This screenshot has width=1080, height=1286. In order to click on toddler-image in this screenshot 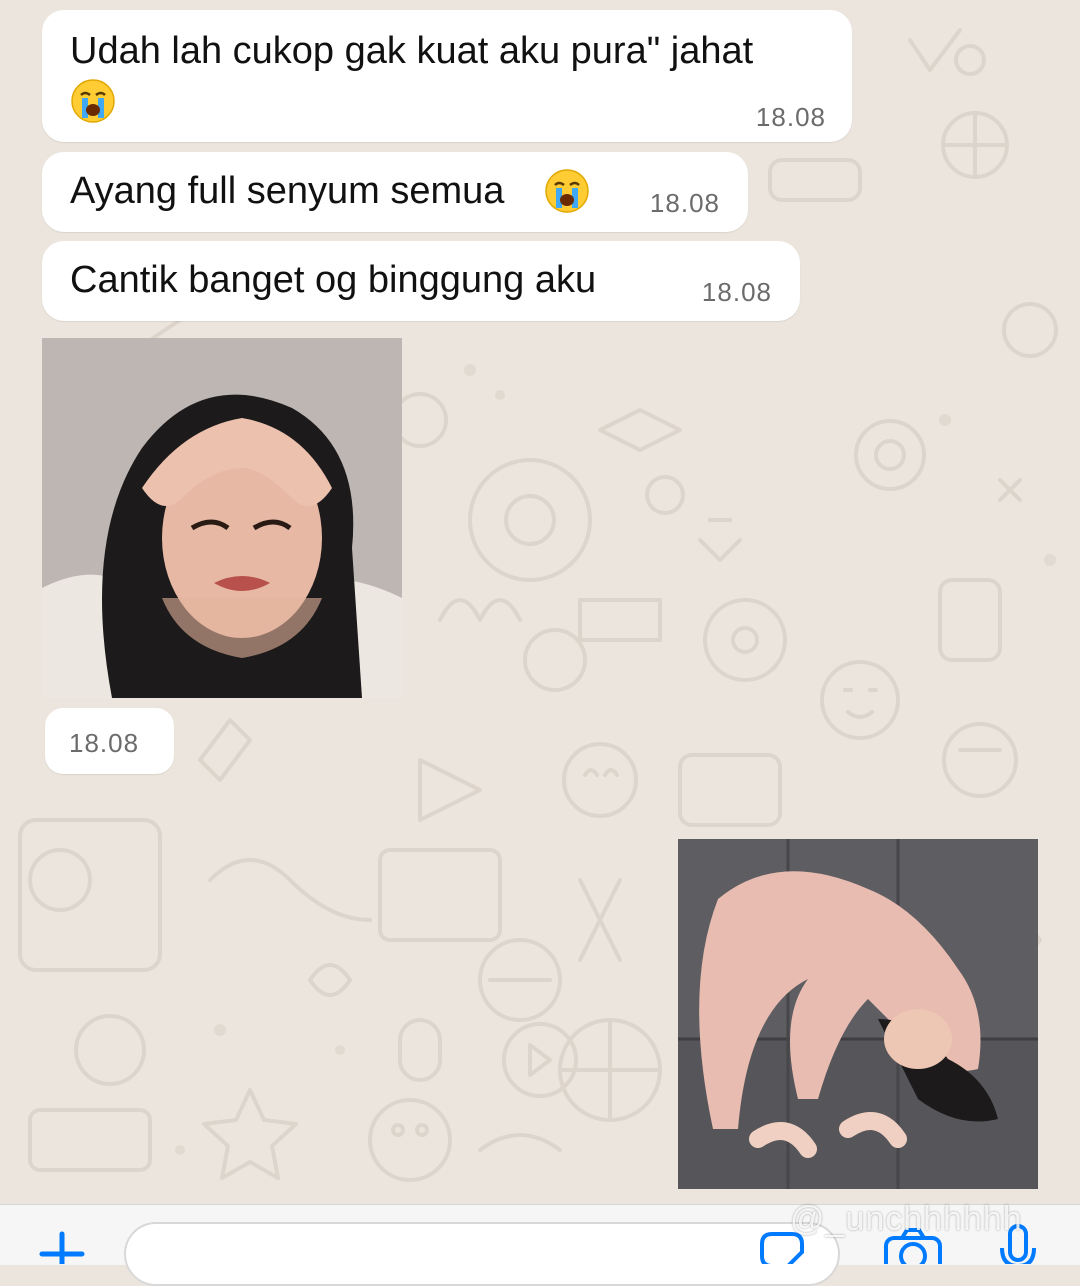, I will do `click(858, 1014)`.